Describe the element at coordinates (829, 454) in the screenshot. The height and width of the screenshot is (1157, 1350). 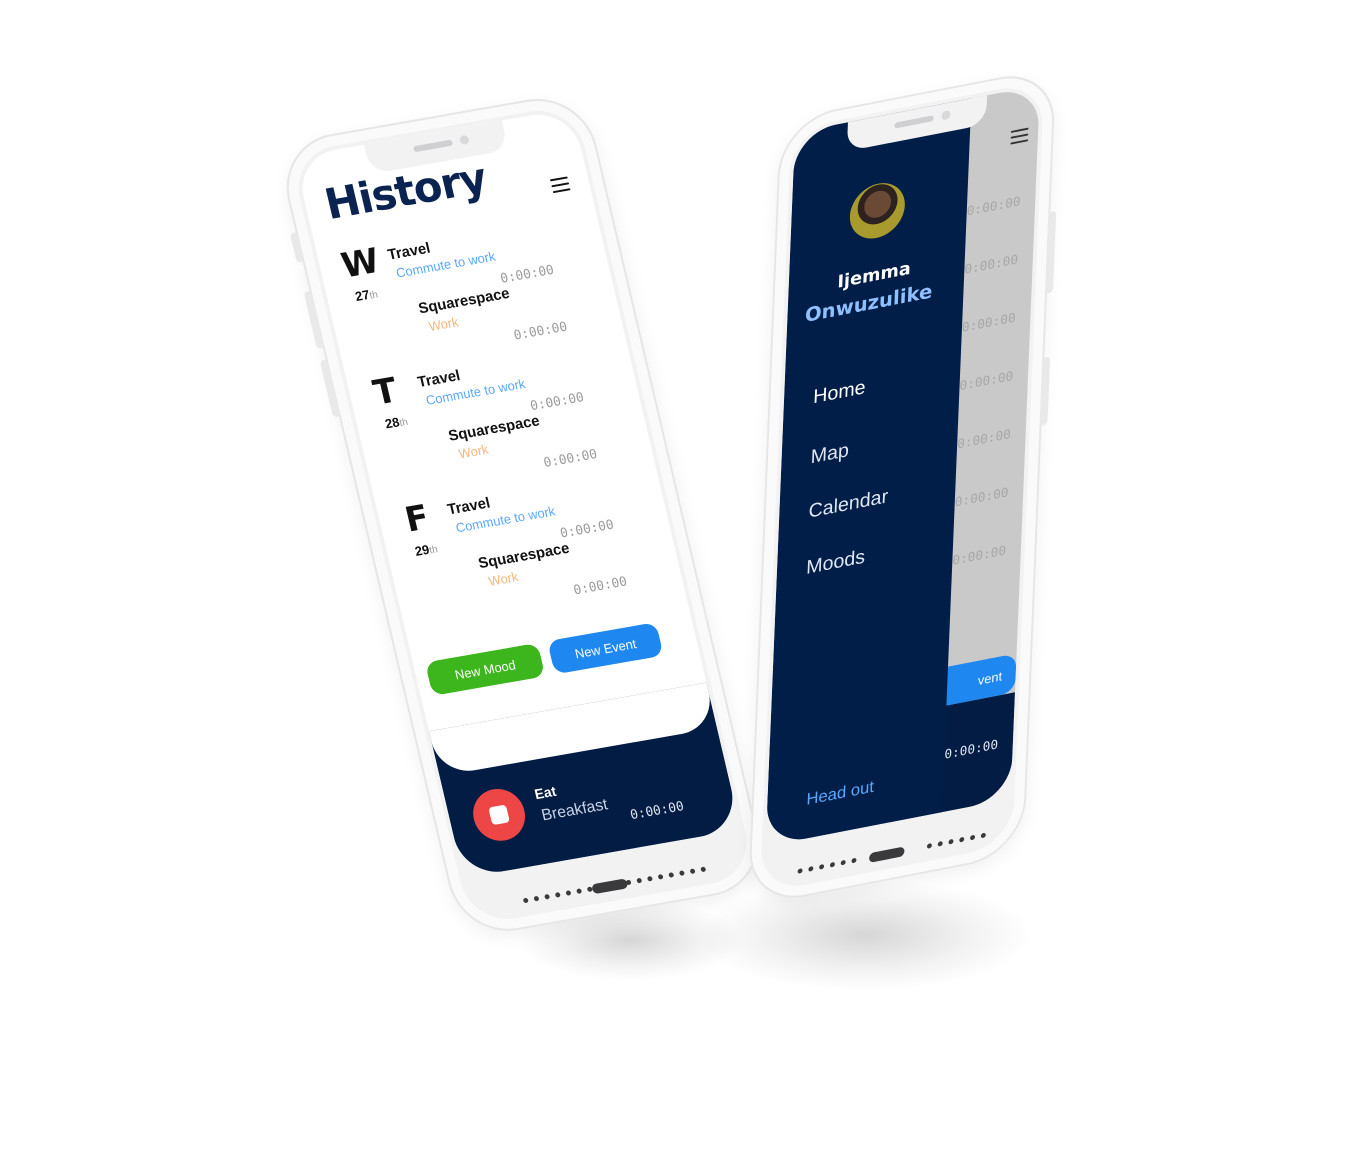
I see `nav-item-map: Map` at that location.